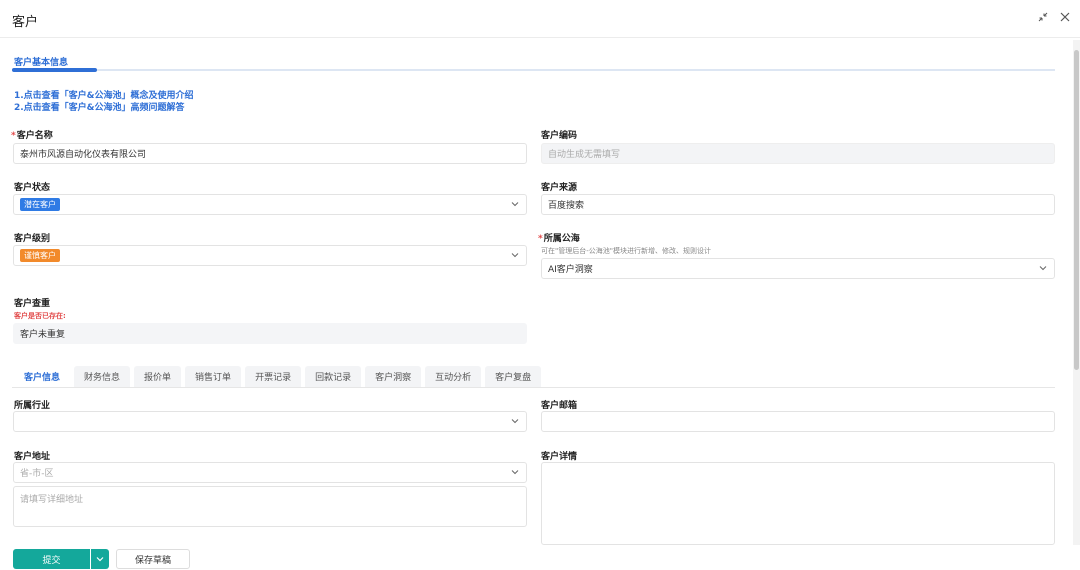  Describe the element at coordinates (393, 376) in the screenshot. I see `tab-customer-insight: 客户洞察` at that location.